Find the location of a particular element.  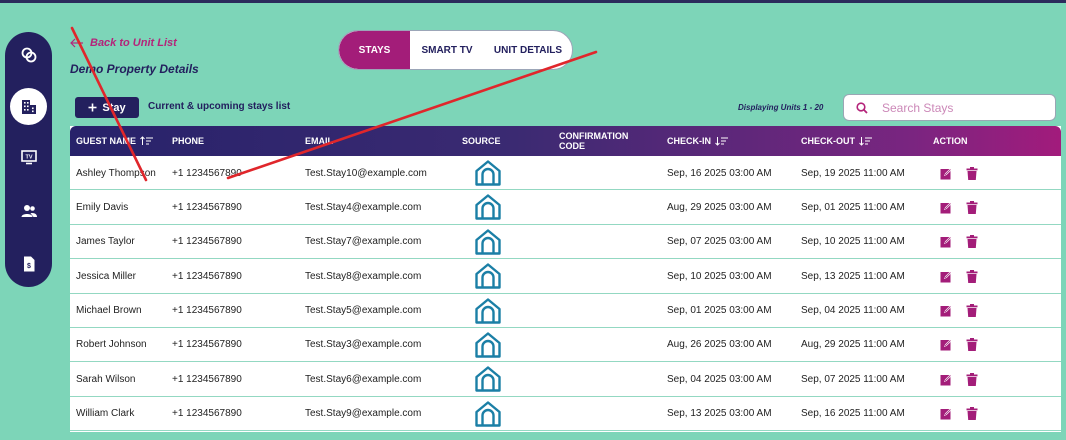

sidebar-item-properties is located at coordinates (28, 106).